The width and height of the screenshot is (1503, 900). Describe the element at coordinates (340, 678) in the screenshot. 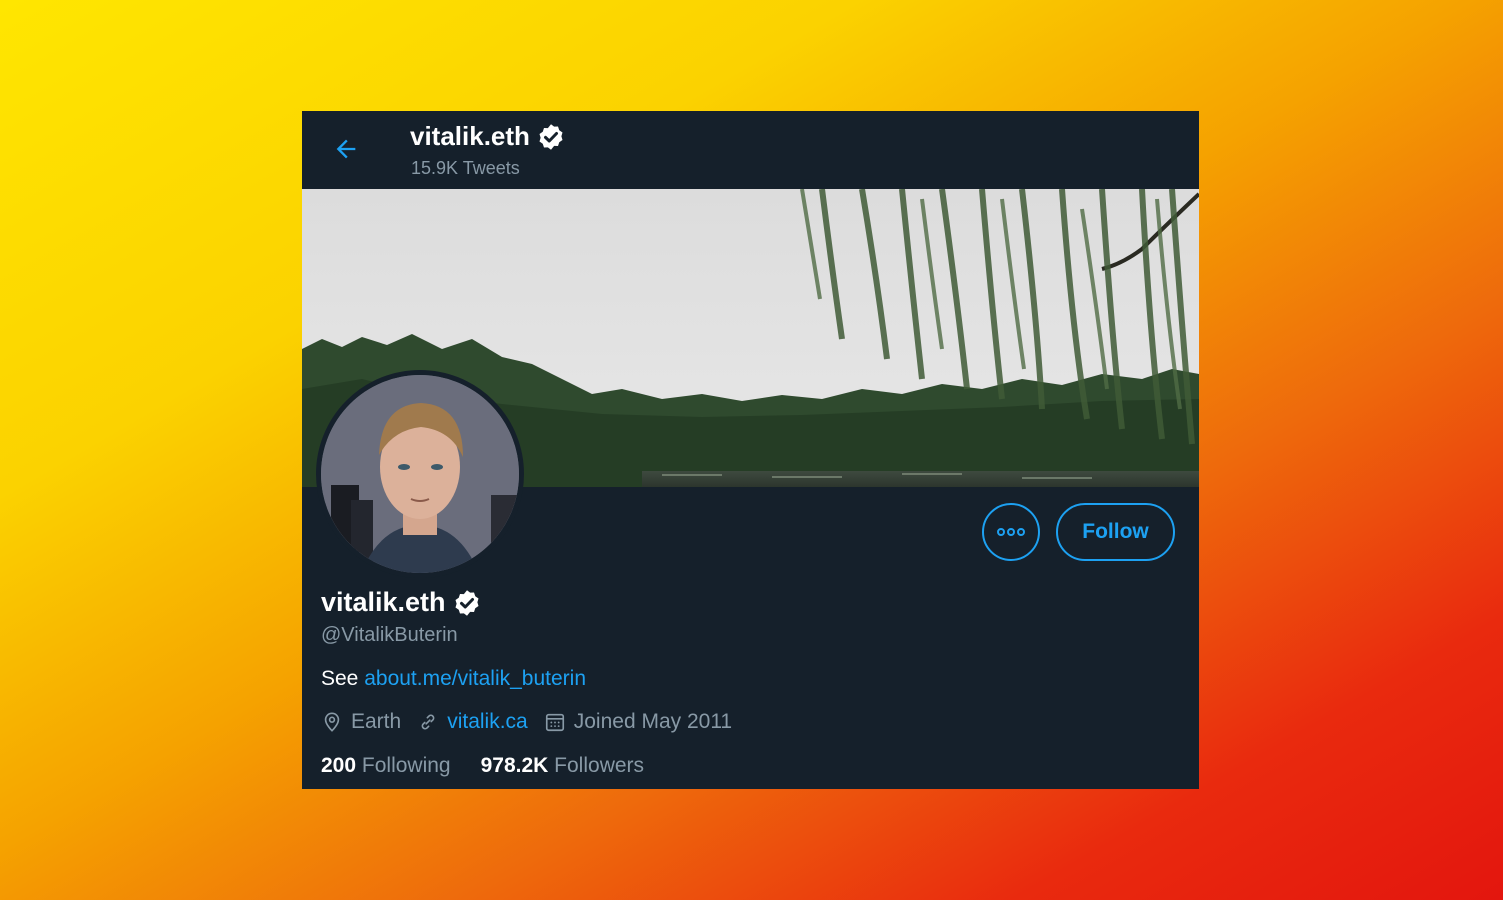

I see `bio-prefix-text: See` at that location.